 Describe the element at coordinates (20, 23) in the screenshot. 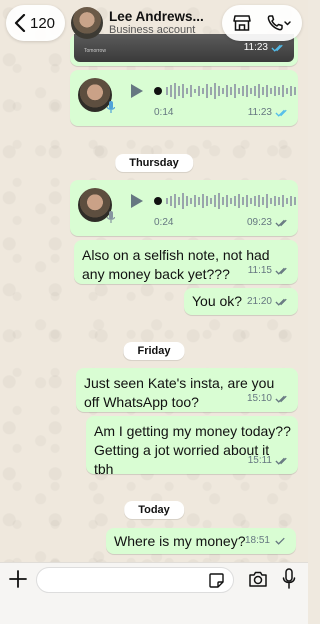

I see `chevron-left-icon` at that location.